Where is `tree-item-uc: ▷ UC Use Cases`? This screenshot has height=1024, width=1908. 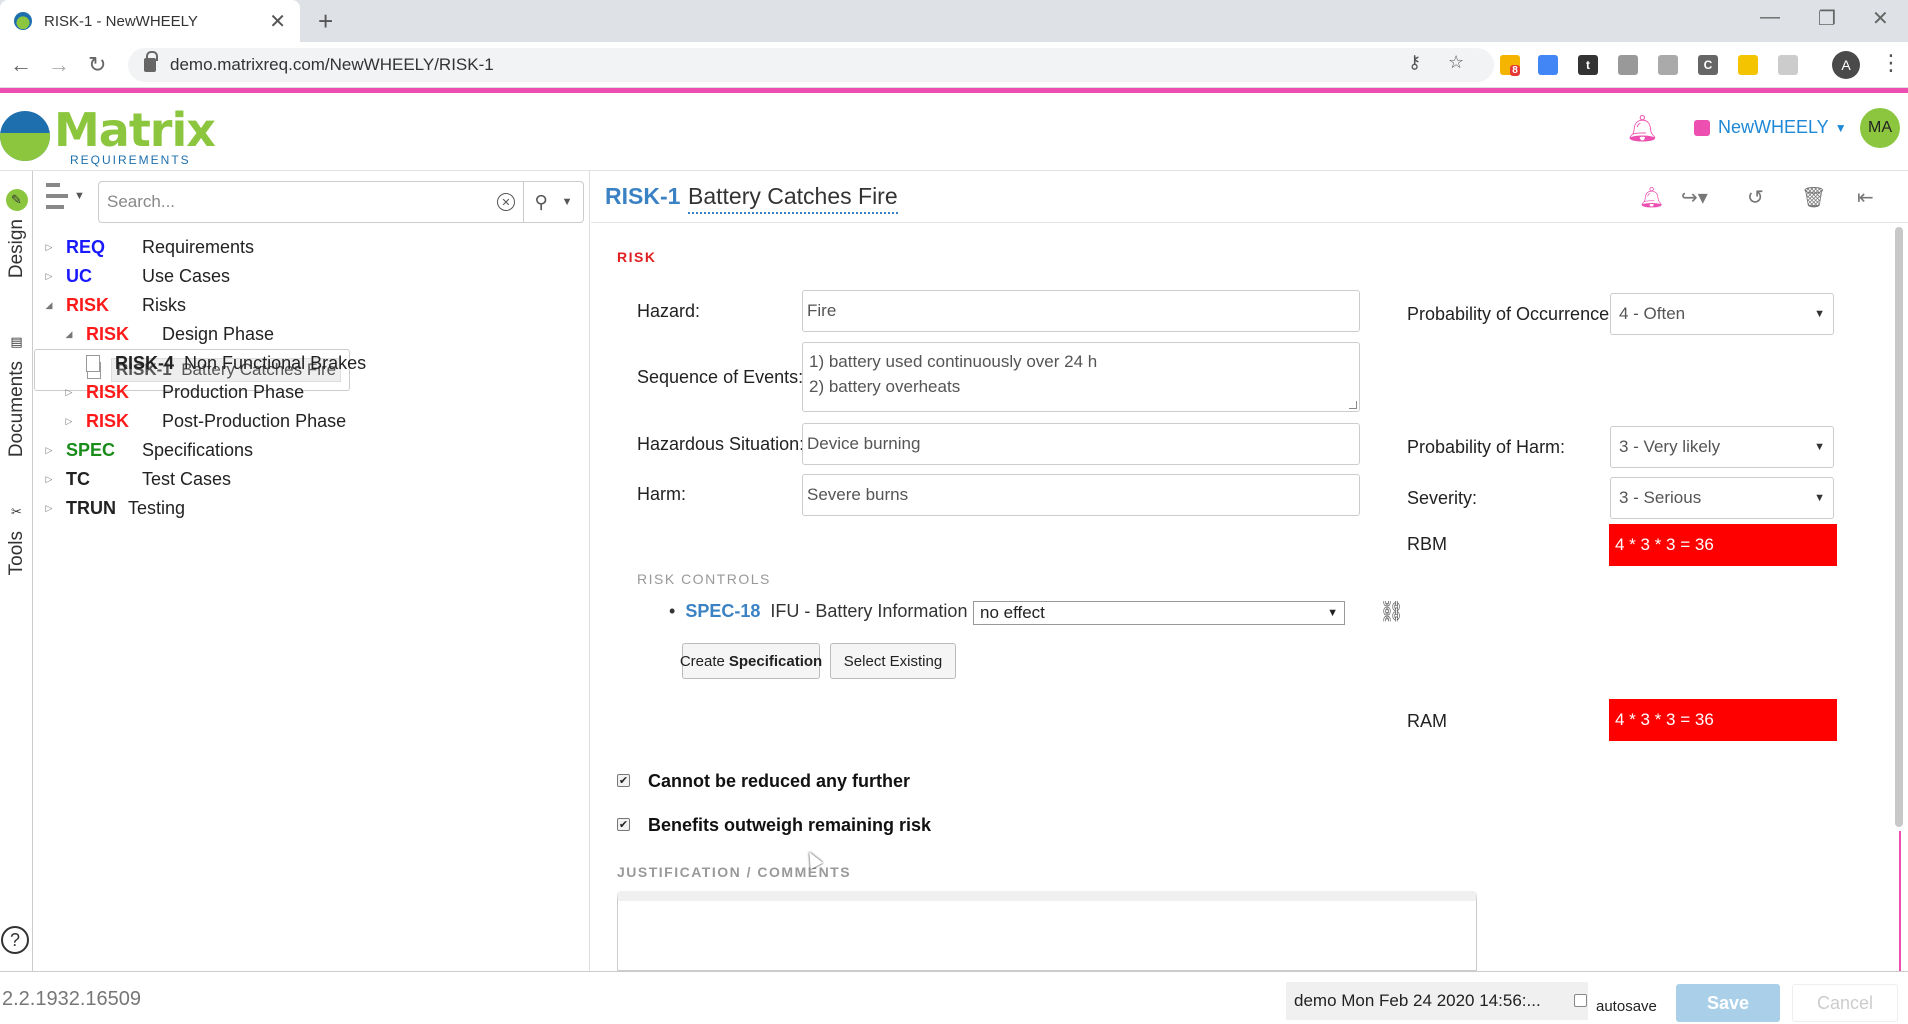 tree-item-uc: ▷ UC Use Cases is located at coordinates (312, 276).